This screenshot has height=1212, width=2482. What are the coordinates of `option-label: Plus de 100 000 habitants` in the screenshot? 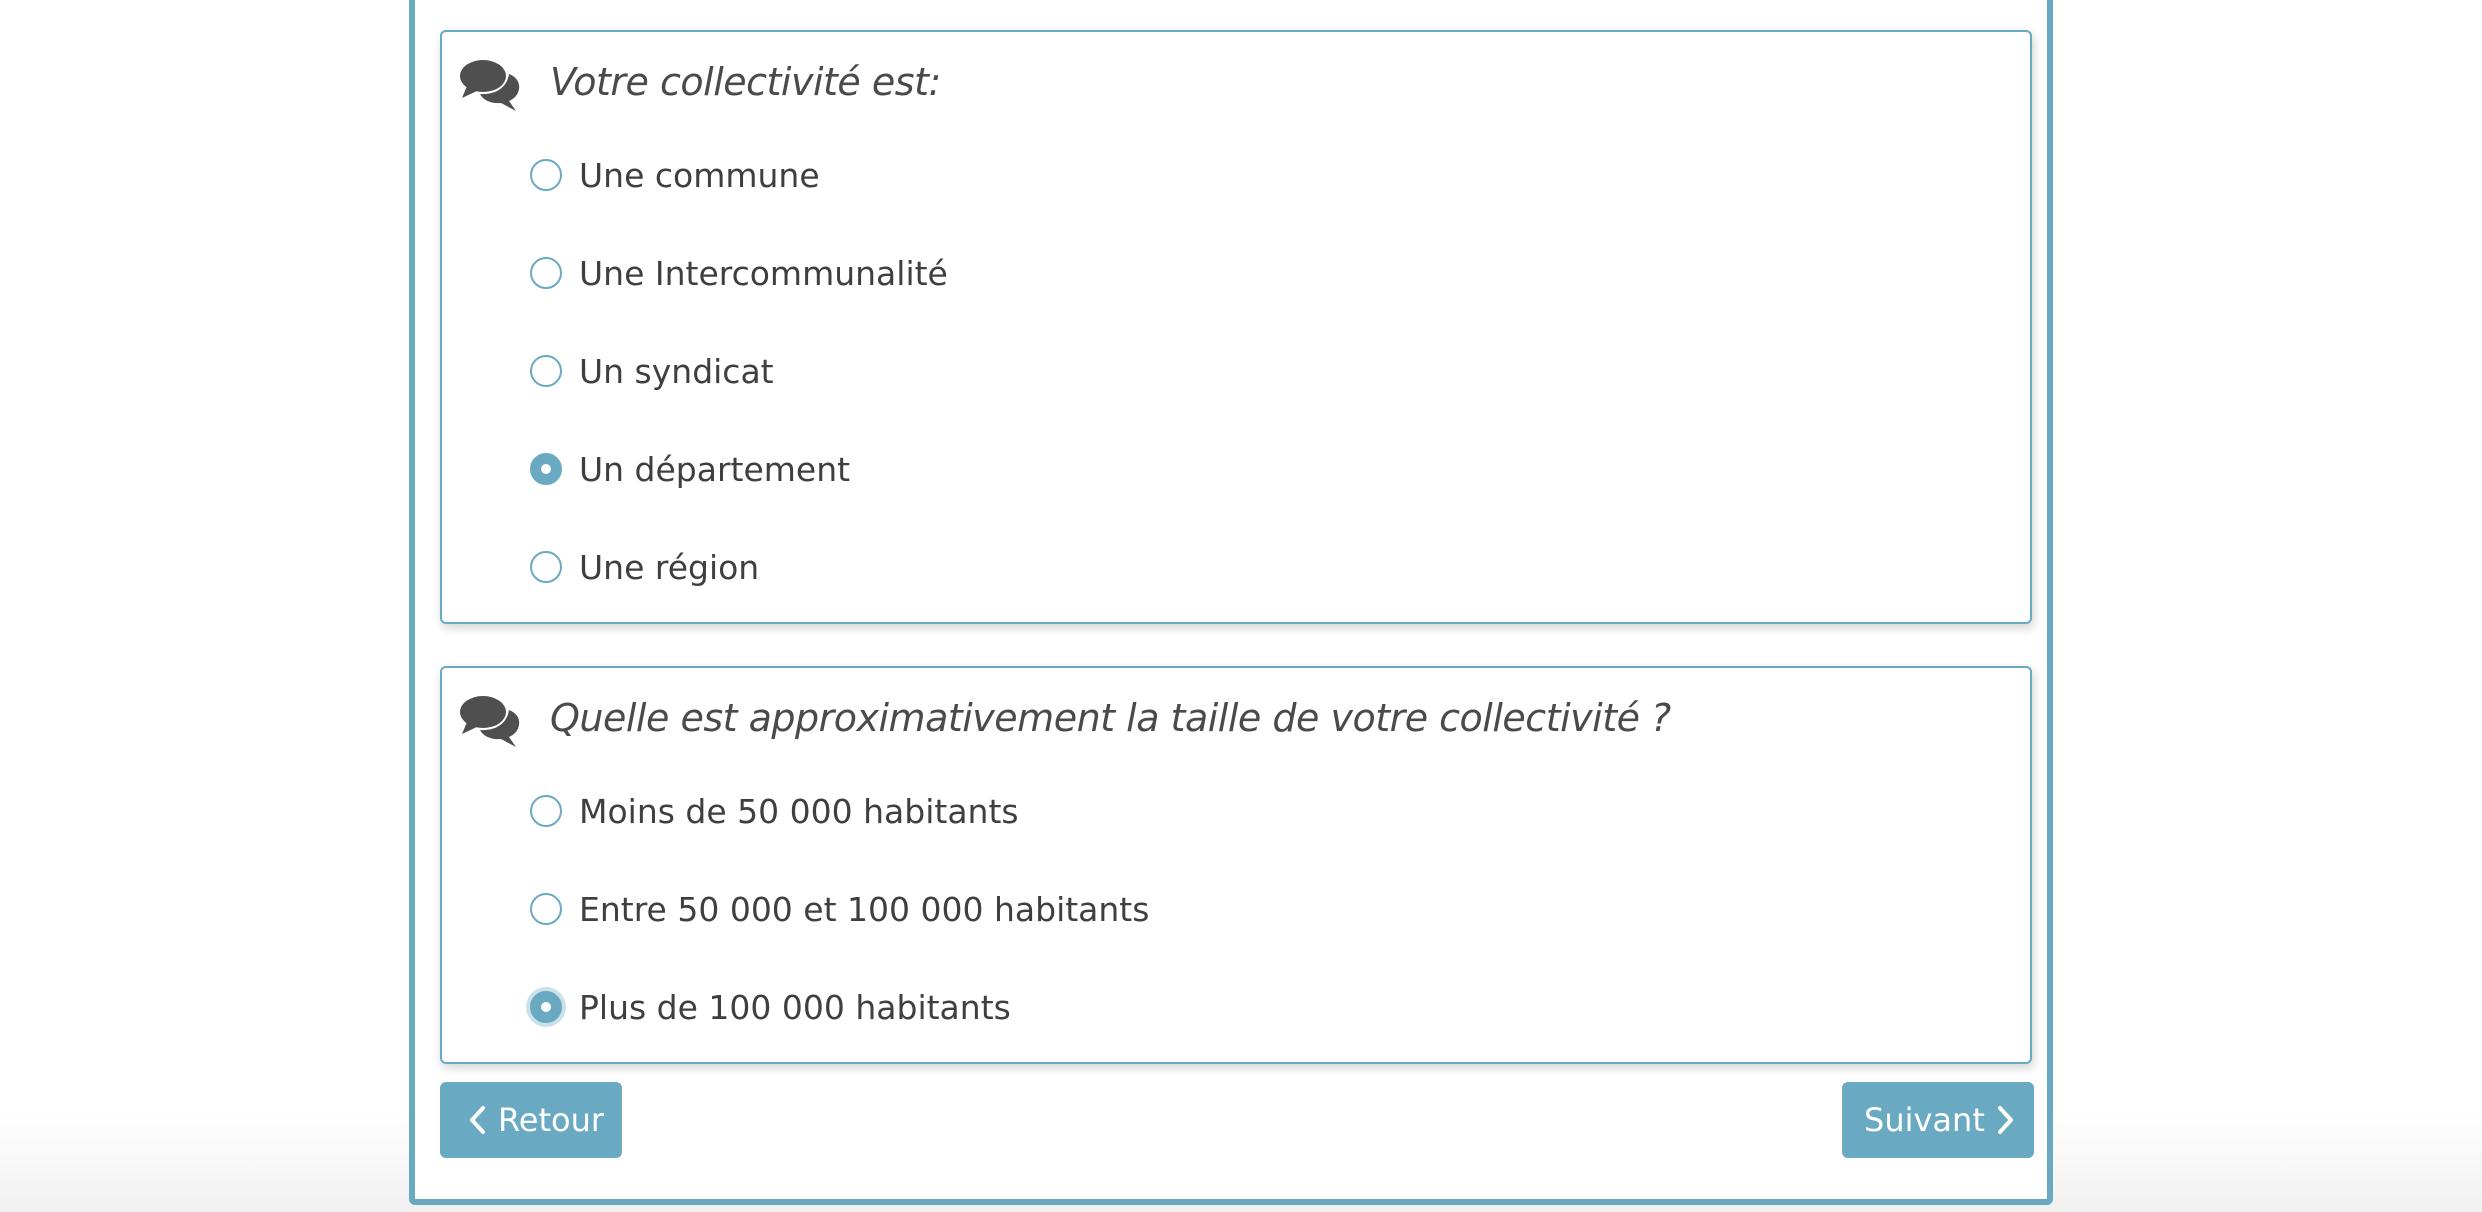 It's located at (795, 1007).